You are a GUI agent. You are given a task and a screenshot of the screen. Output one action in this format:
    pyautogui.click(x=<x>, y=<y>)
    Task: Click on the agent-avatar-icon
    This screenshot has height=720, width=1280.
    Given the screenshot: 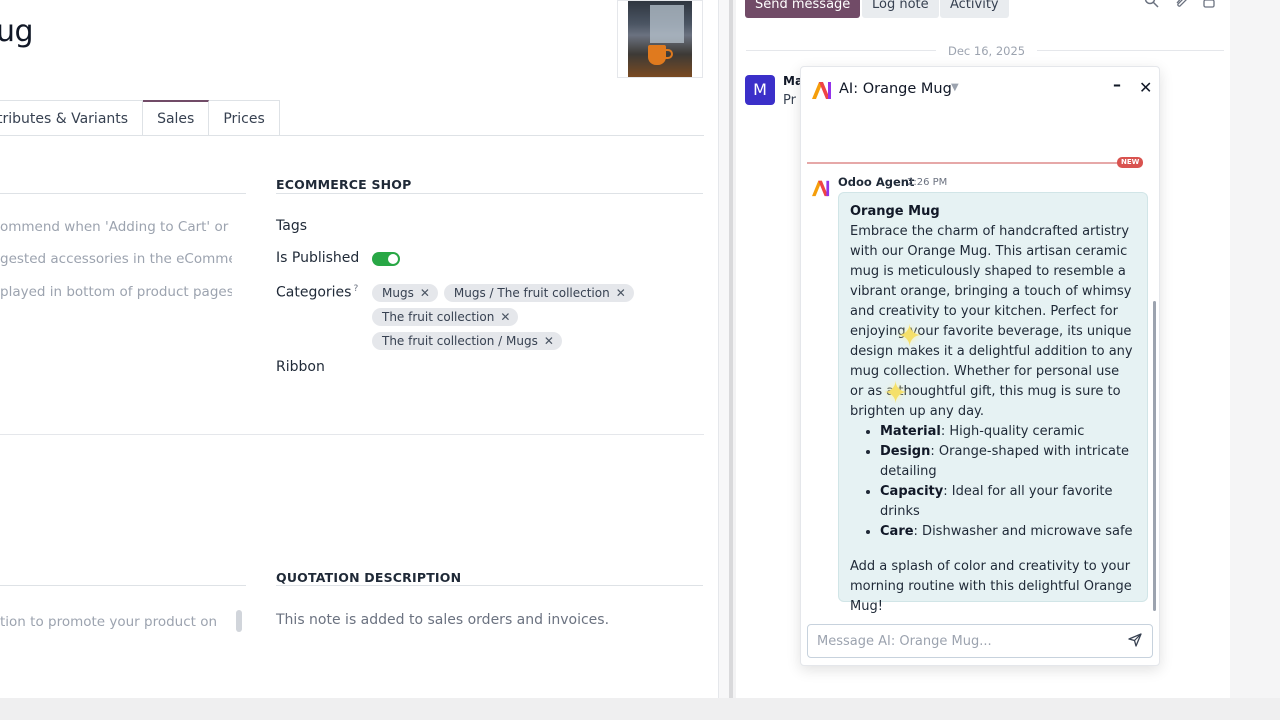 What is the action you would take?
    pyautogui.click(x=821, y=188)
    